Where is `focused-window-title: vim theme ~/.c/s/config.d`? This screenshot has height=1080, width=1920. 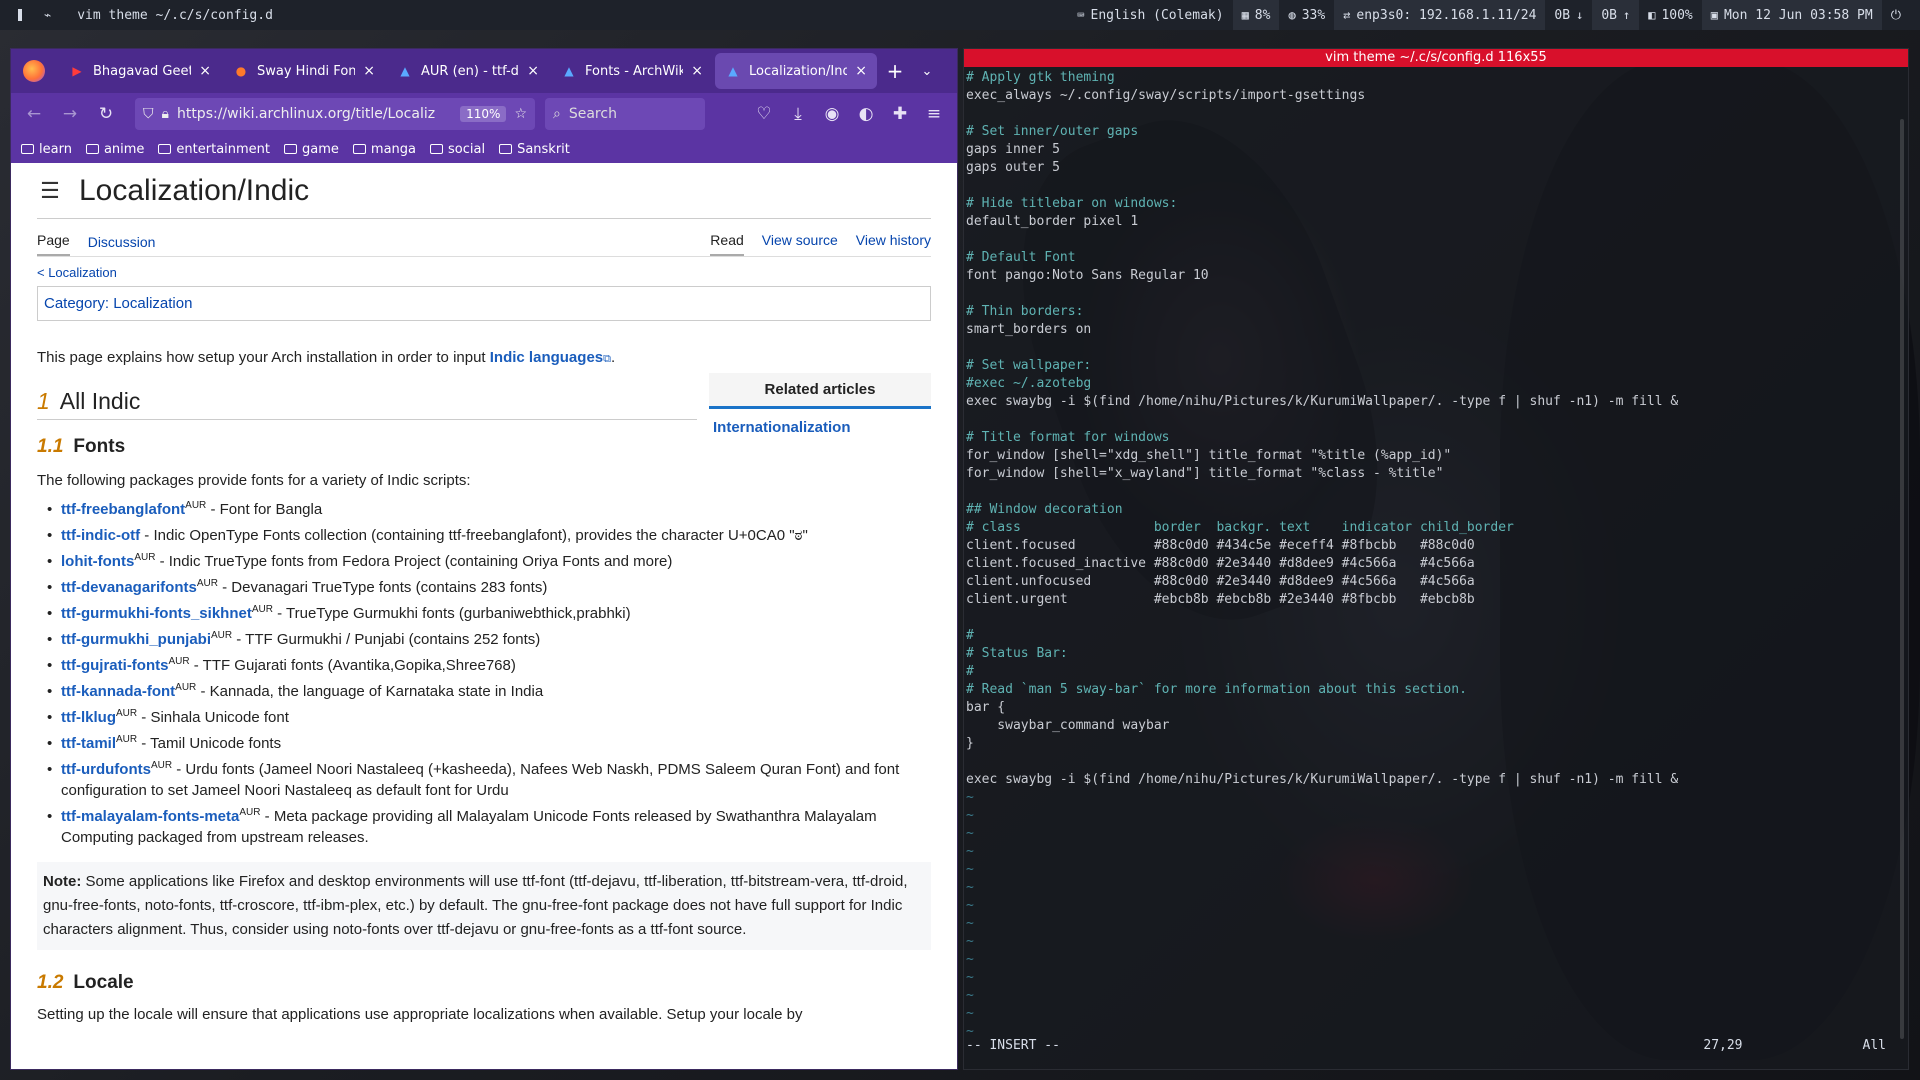
focused-window-title: vim theme ~/.c/s/config.d is located at coordinates (175, 15).